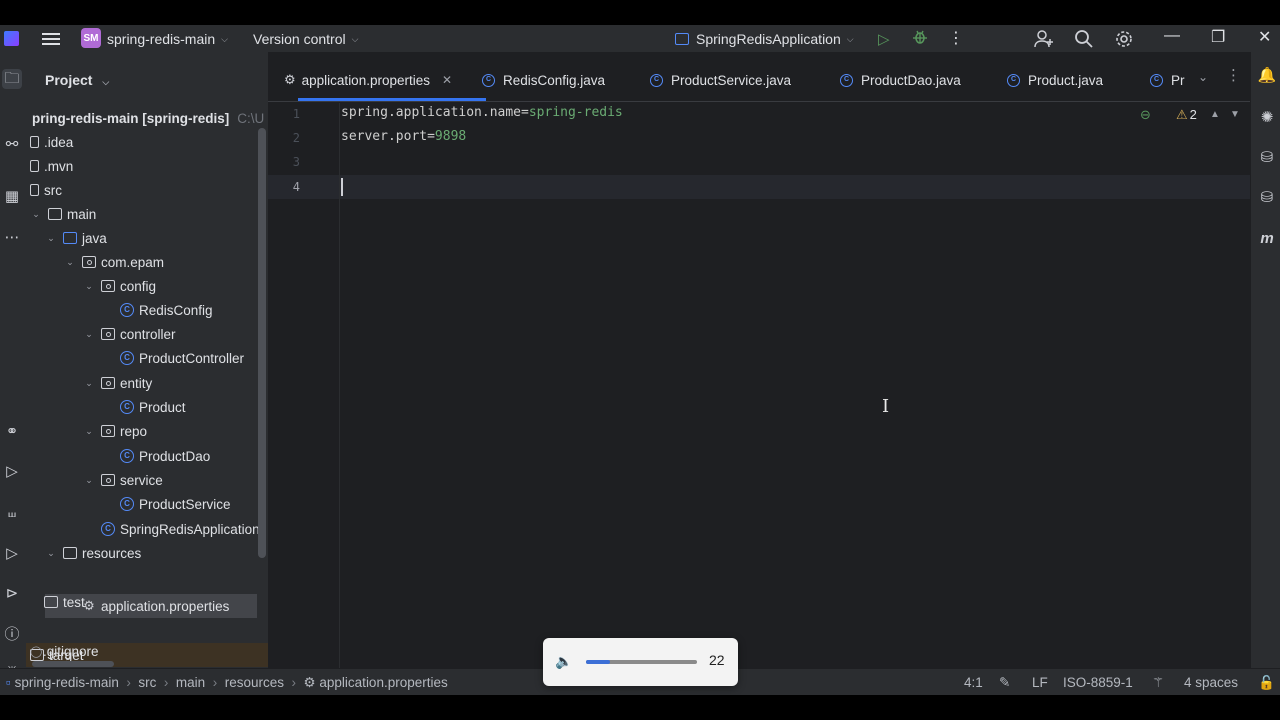 The image size is (1280, 720). I want to click on problems-icon: ⓘ, so click(12, 635).